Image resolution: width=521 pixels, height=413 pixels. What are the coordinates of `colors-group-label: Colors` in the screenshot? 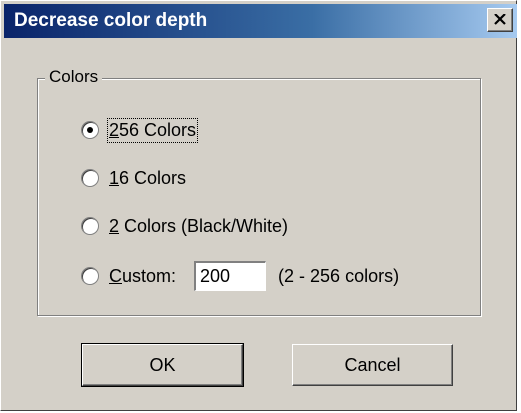 It's located at (74, 77).